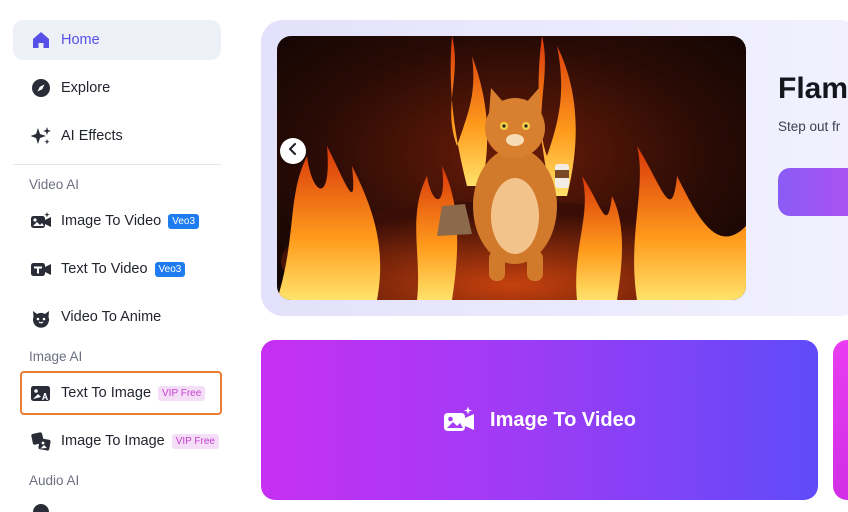 Image resolution: width=848 pixels, height=512 pixels. What do you see at coordinates (111, 317) in the screenshot?
I see `sidebar-item-label: Video To Anime` at bounding box center [111, 317].